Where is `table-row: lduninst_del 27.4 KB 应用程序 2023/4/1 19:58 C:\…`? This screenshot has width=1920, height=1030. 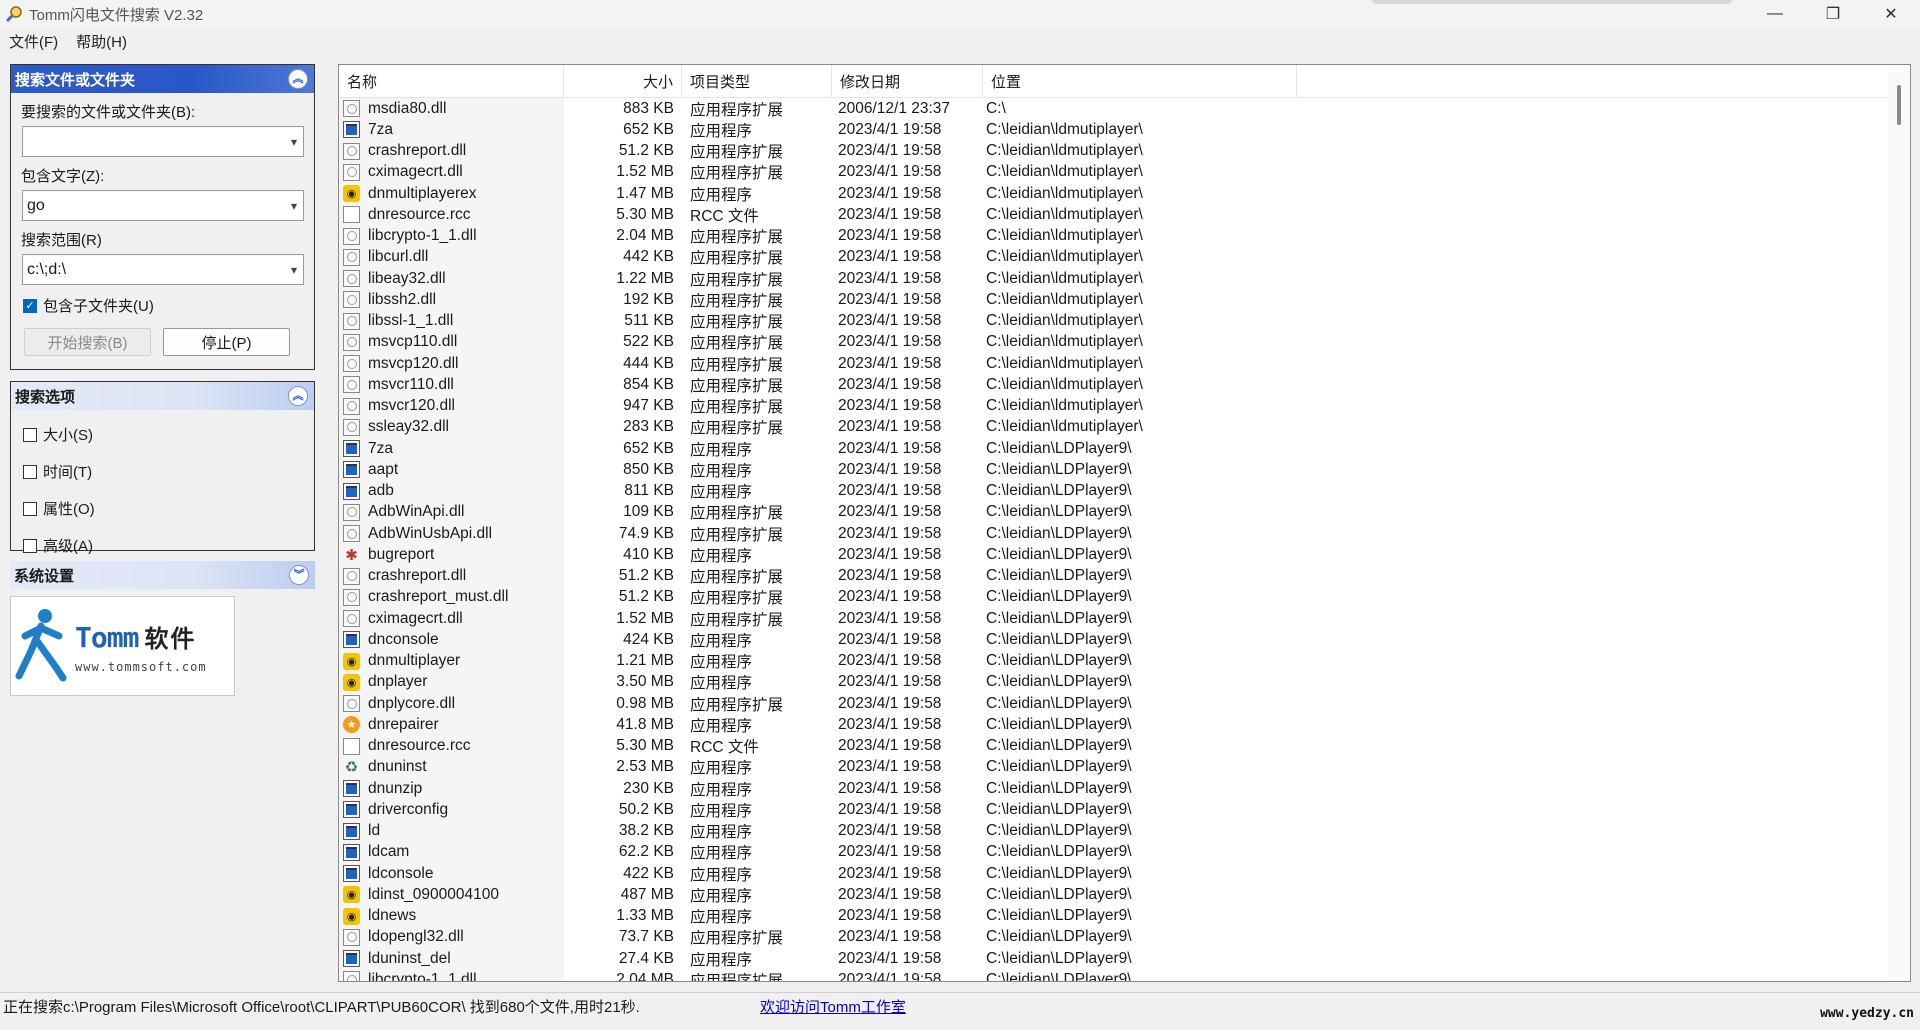 table-row: lduninst_del 27.4 KB 应用程序 2023/4/1 19:58 C:\… is located at coordinates (1111, 959).